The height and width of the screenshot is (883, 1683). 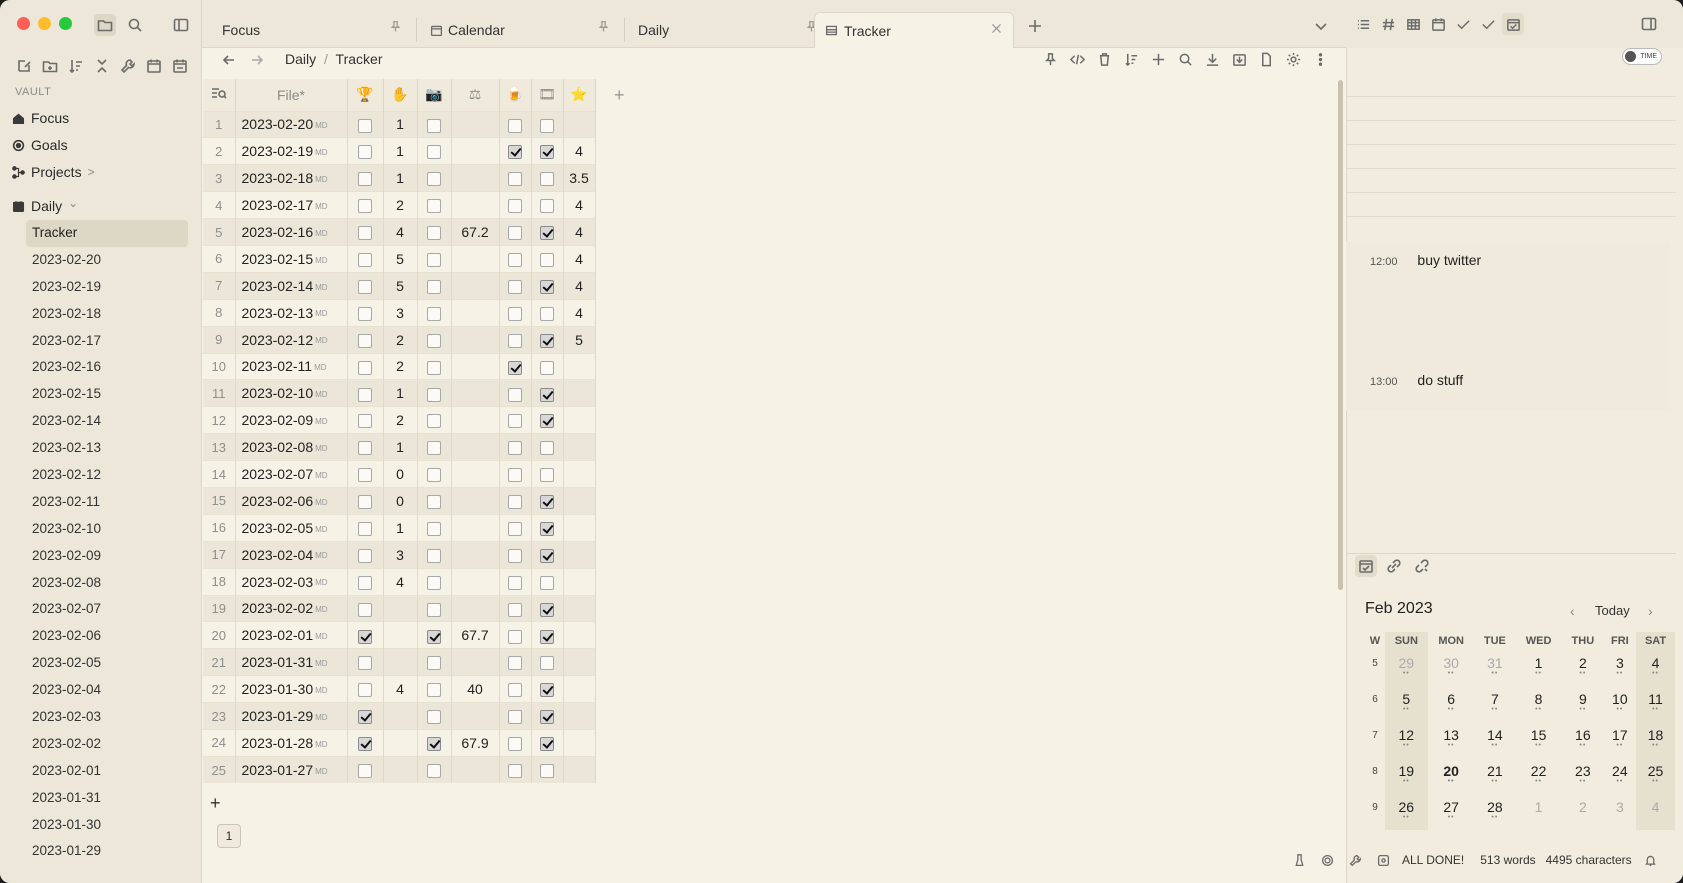 I want to click on sidebar-item-2023-02-19: 2023-02-19, so click(x=107, y=287).